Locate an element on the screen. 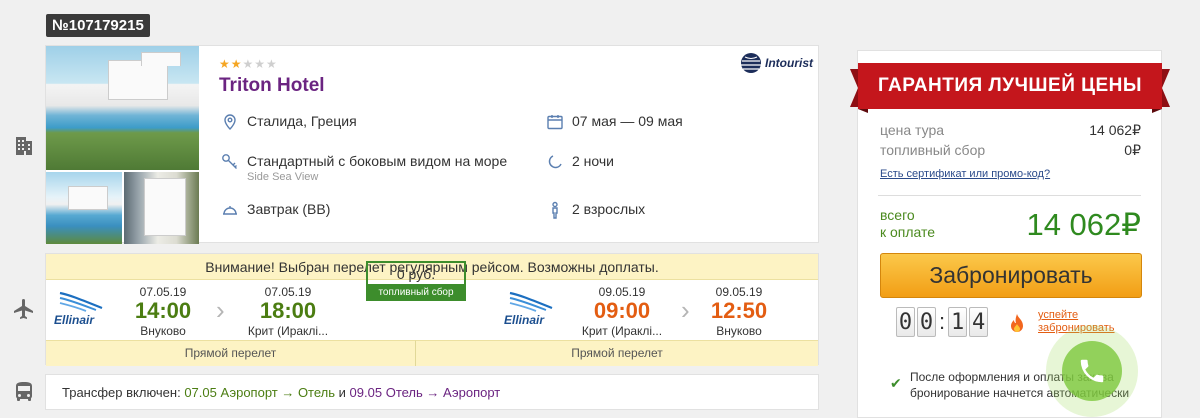 The width and height of the screenshot is (1200, 418). transfer-route-2: Отель → Аэропорт is located at coordinates (443, 392).